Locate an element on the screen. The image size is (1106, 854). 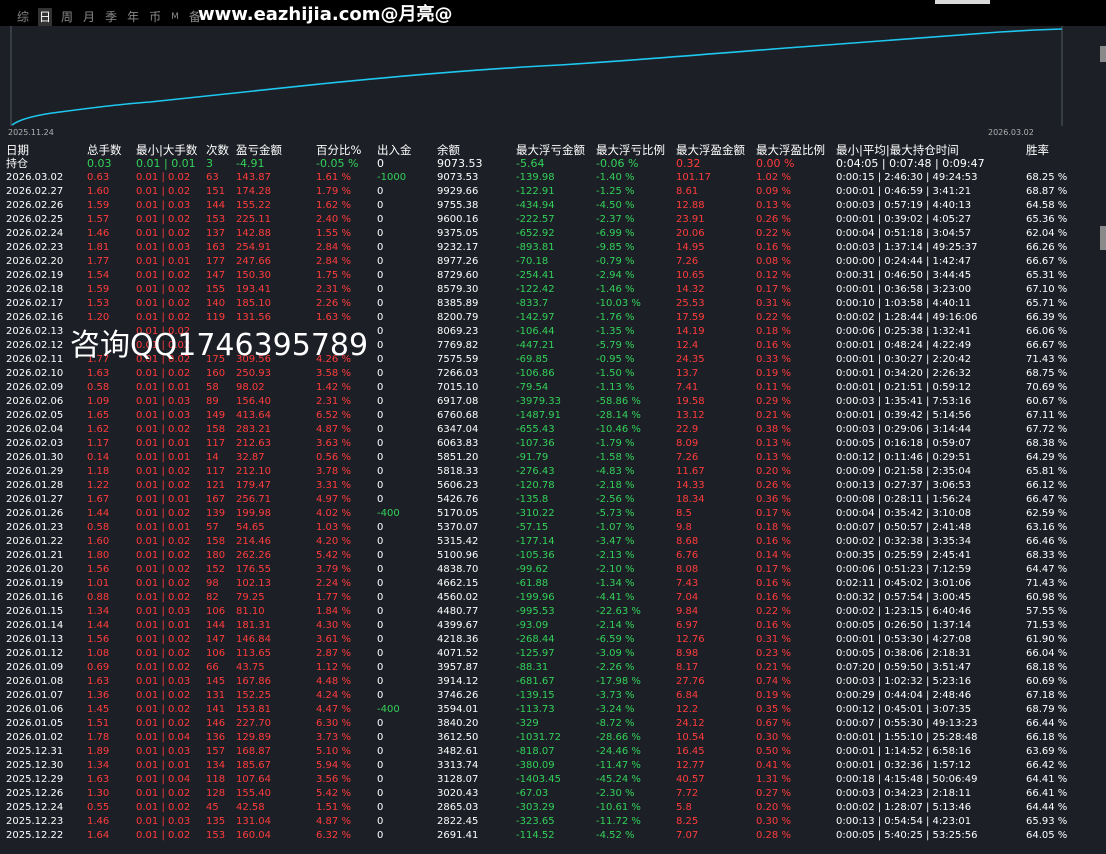
period-tab: 币 is located at coordinates (155, 17).